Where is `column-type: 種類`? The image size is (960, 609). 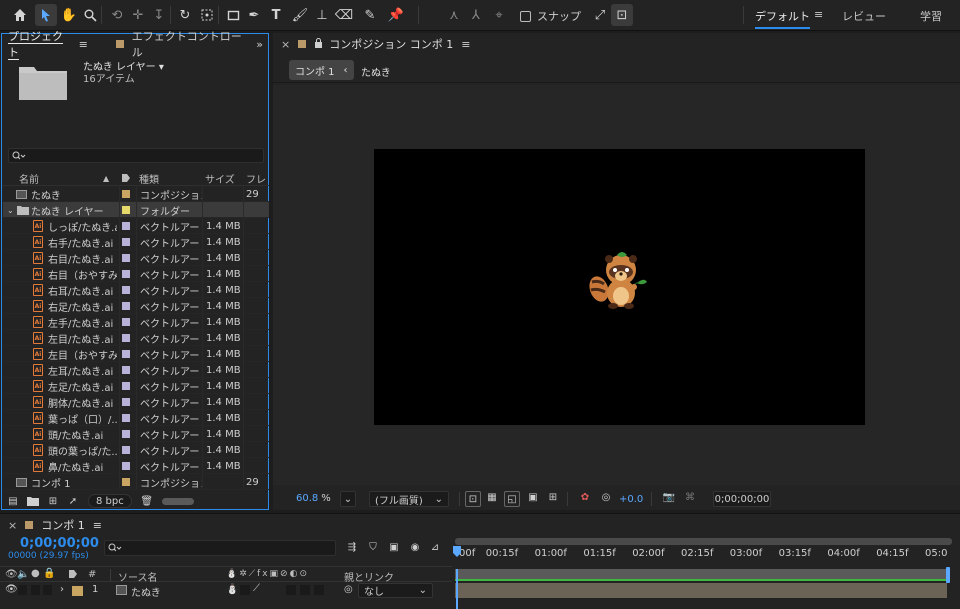
column-type: 種類 is located at coordinates (149, 178).